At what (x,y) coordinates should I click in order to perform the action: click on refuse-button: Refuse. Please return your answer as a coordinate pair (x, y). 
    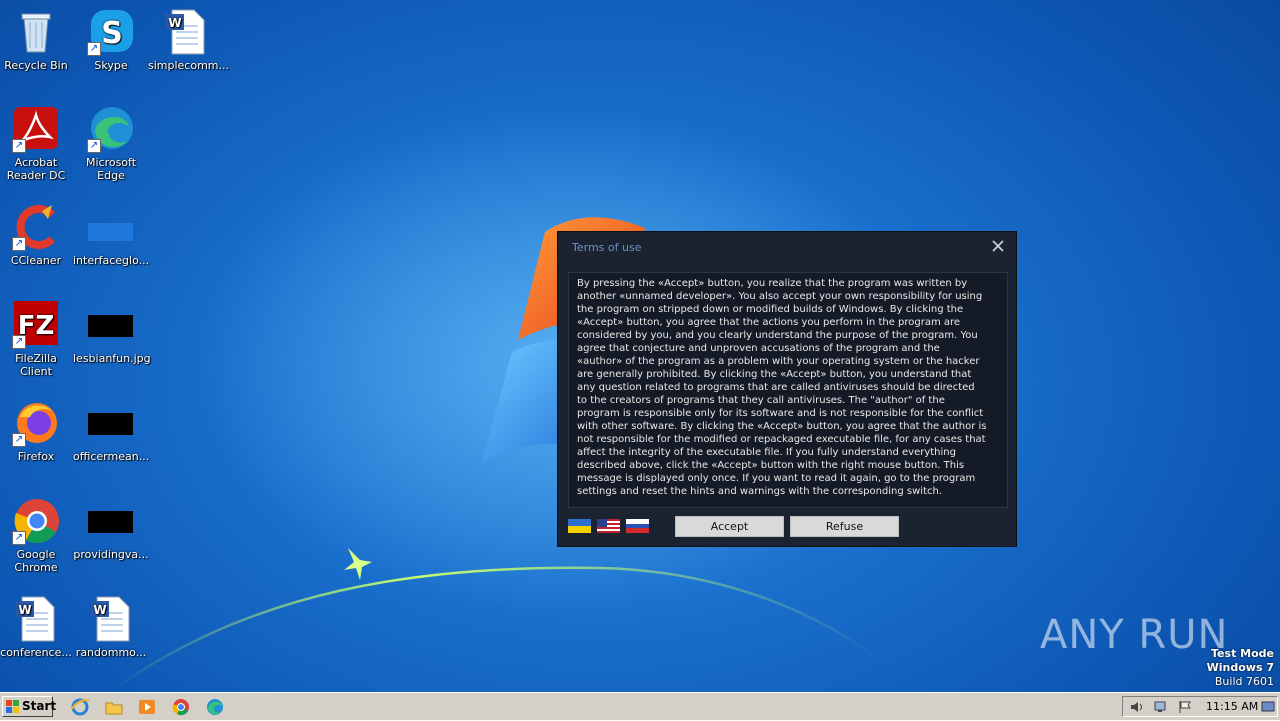
    Looking at the image, I should click on (844, 526).